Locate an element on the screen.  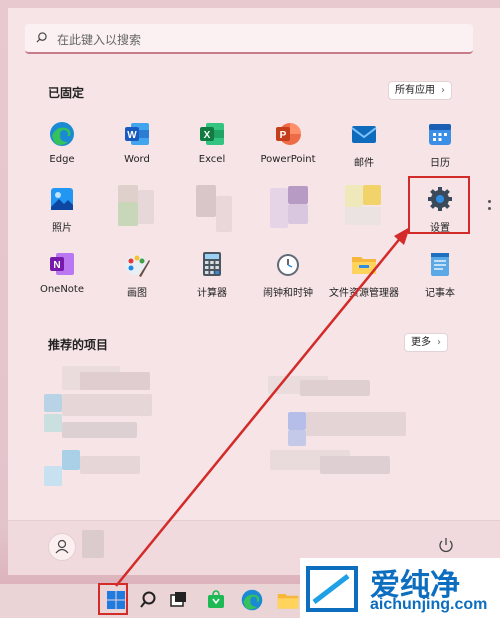
watermark: 爱纯净 aichunjing.com is located at coordinates (400, 588).